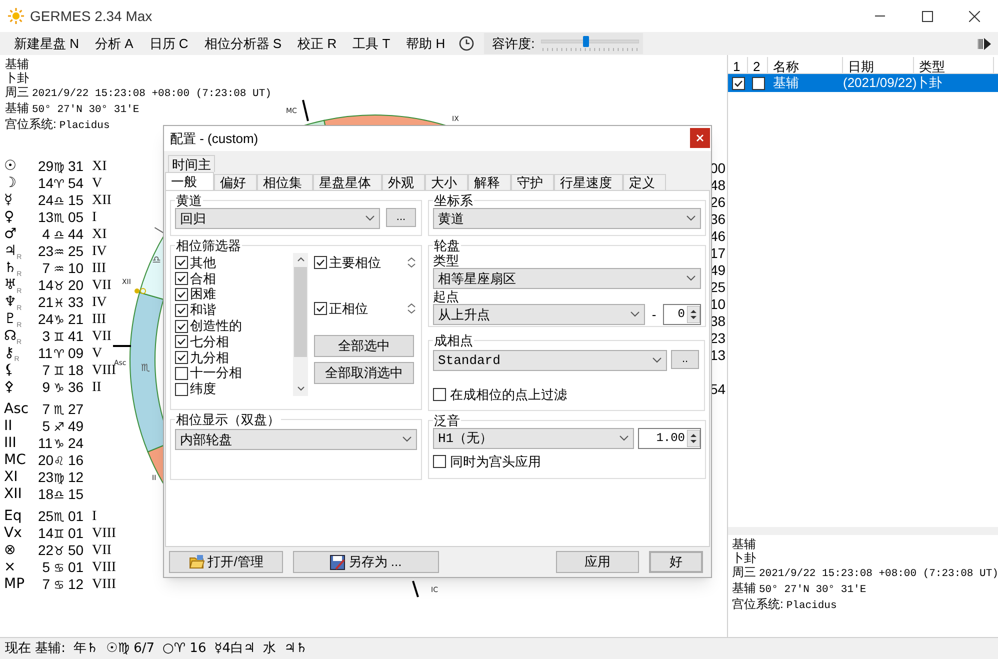  I want to click on tab: 守护, so click(532, 182).